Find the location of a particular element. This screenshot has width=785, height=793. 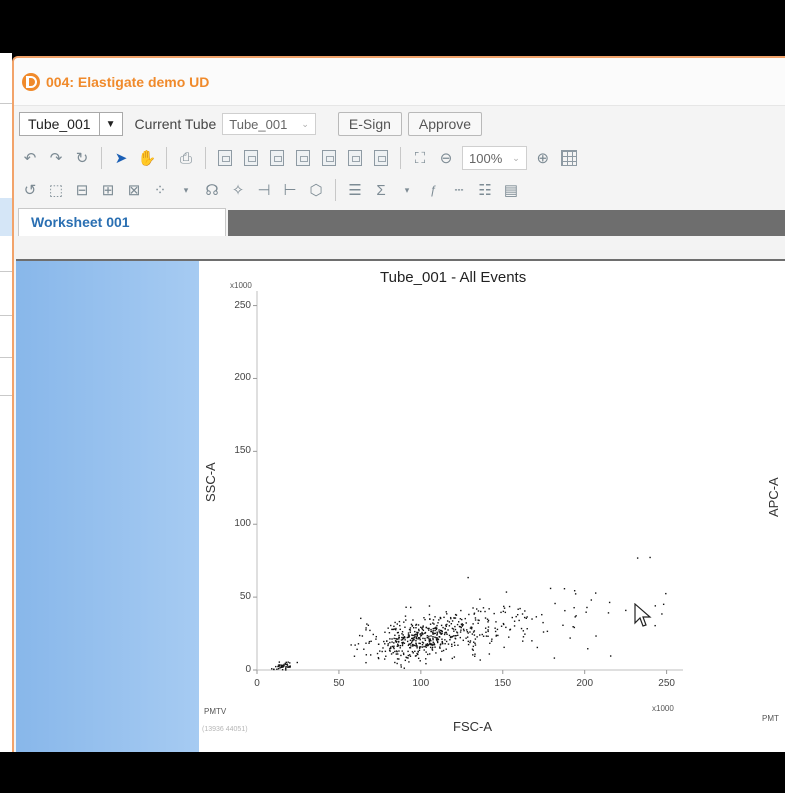

y-axis-label: SSC-A is located at coordinates (210, 482).